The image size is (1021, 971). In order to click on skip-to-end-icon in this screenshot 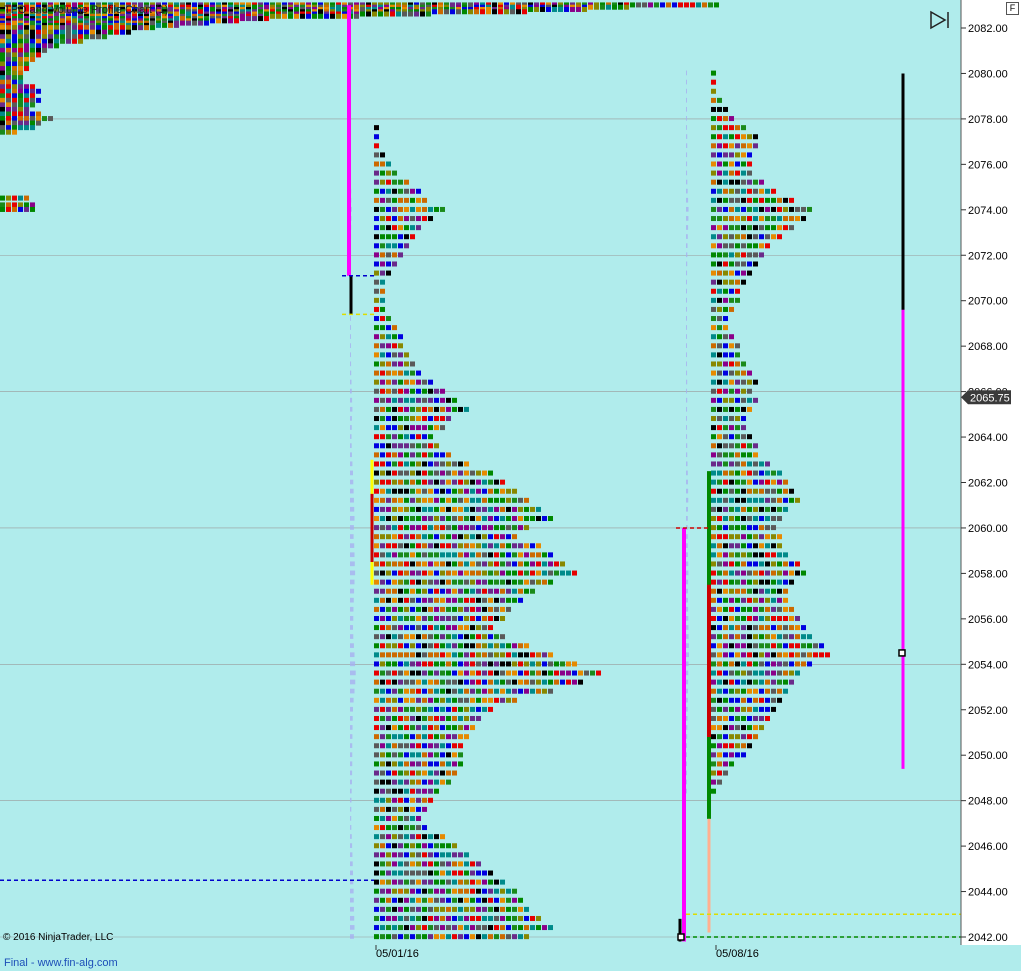, I will do `click(940, 20)`.